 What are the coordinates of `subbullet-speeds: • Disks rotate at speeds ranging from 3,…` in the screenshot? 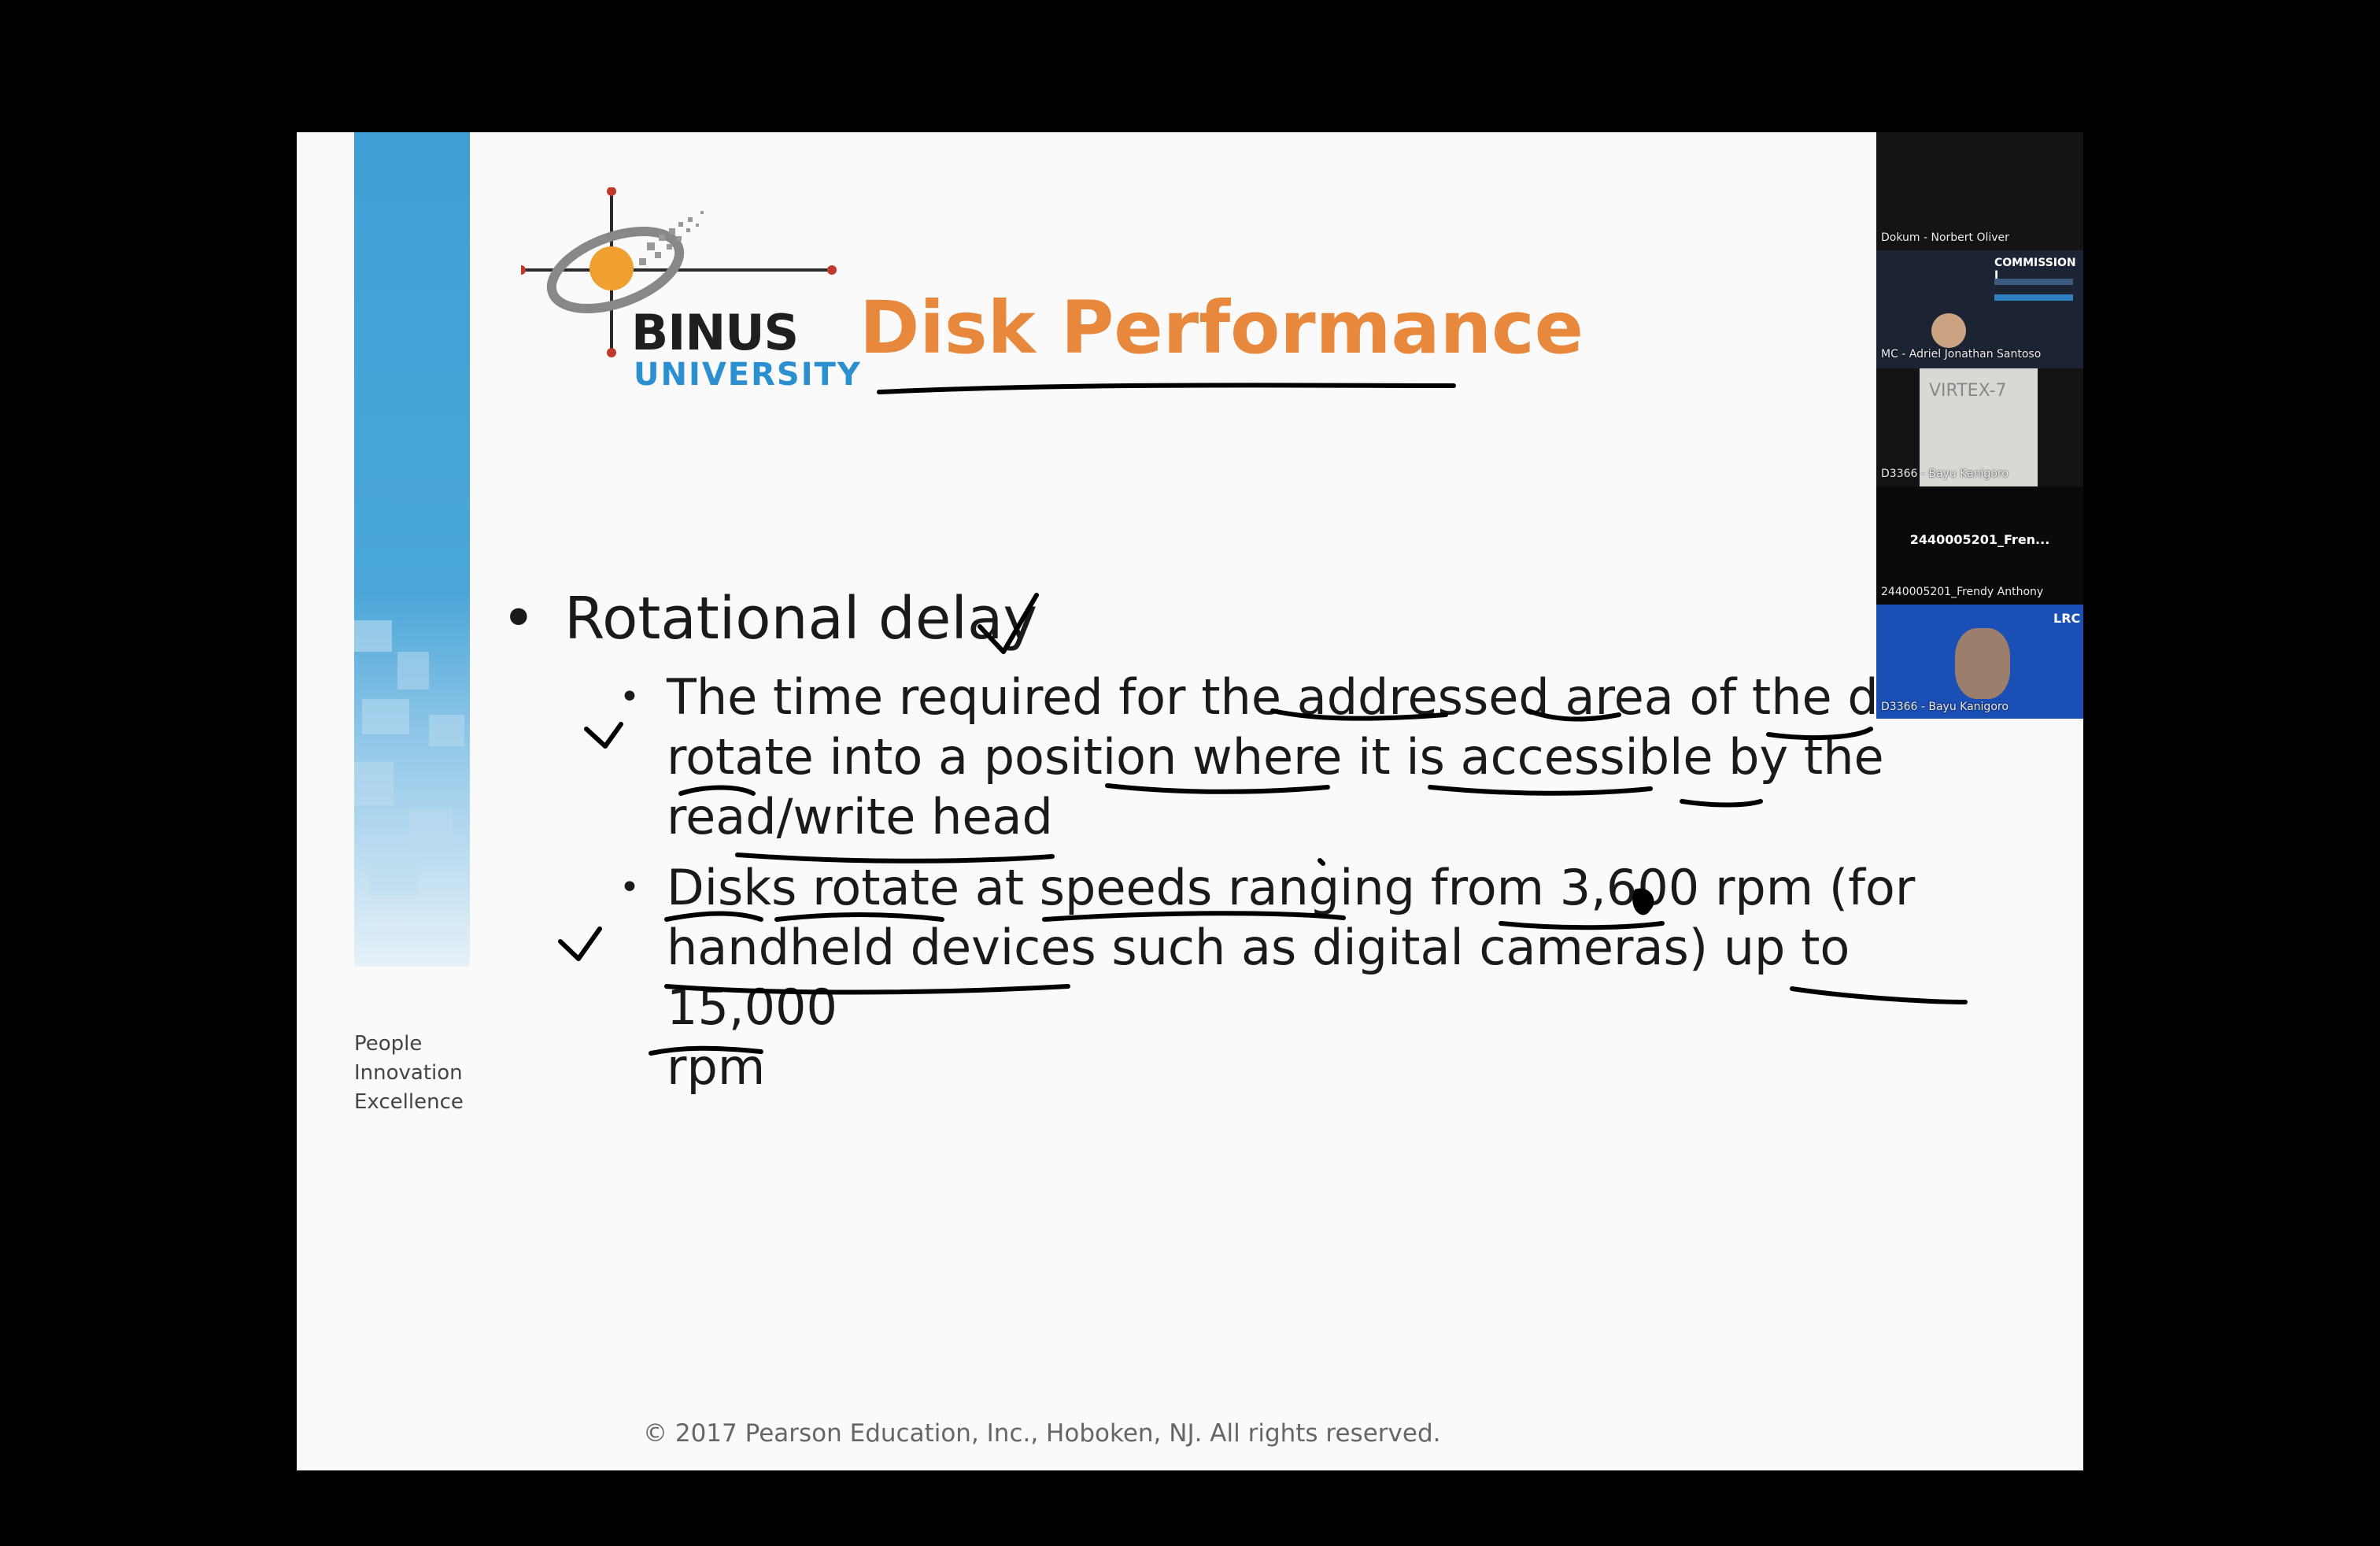 It's located at (1288, 977).